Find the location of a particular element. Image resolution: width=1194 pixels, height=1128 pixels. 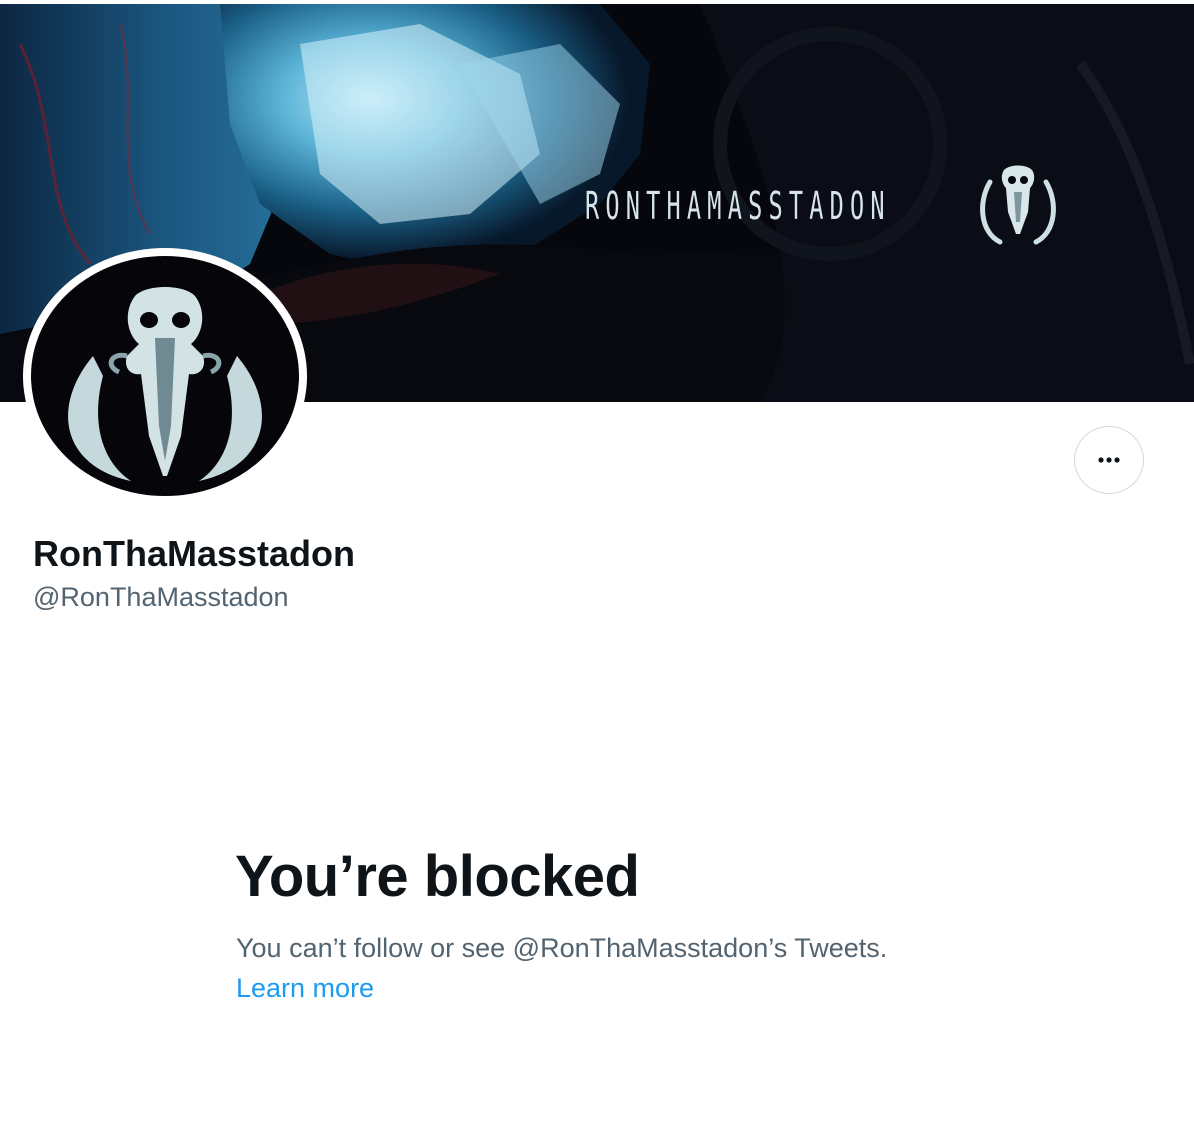

mammoth-skull-avatar-icon is located at coordinates (165, 384).